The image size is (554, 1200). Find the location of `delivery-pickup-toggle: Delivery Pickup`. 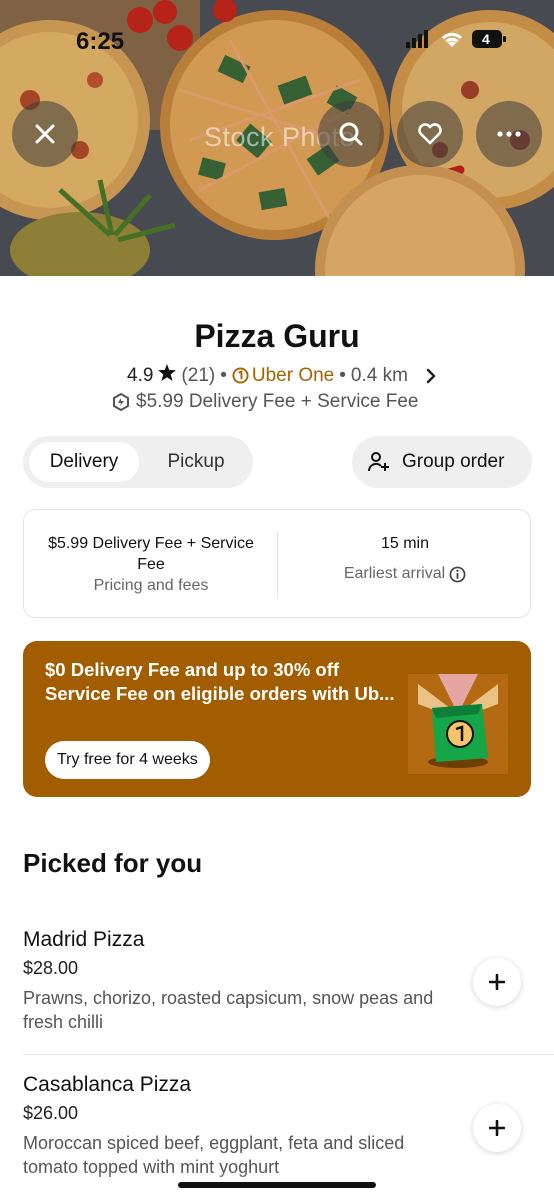

delivery-pickup-toggle: Delivery Pickup is located at coordinates (138, 462).